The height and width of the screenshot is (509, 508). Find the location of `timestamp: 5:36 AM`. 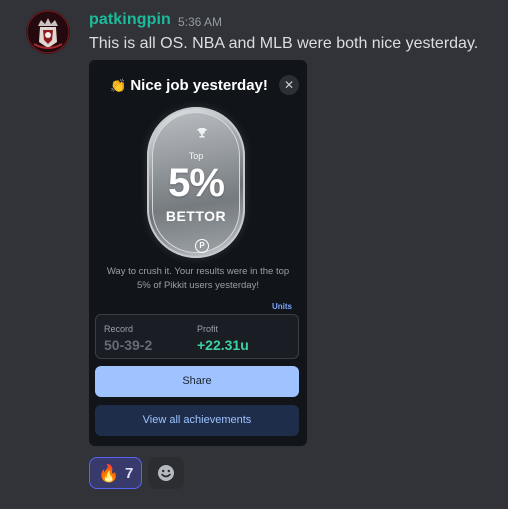

timestamp: 5:36 AM is located at coordinates (200, 22).